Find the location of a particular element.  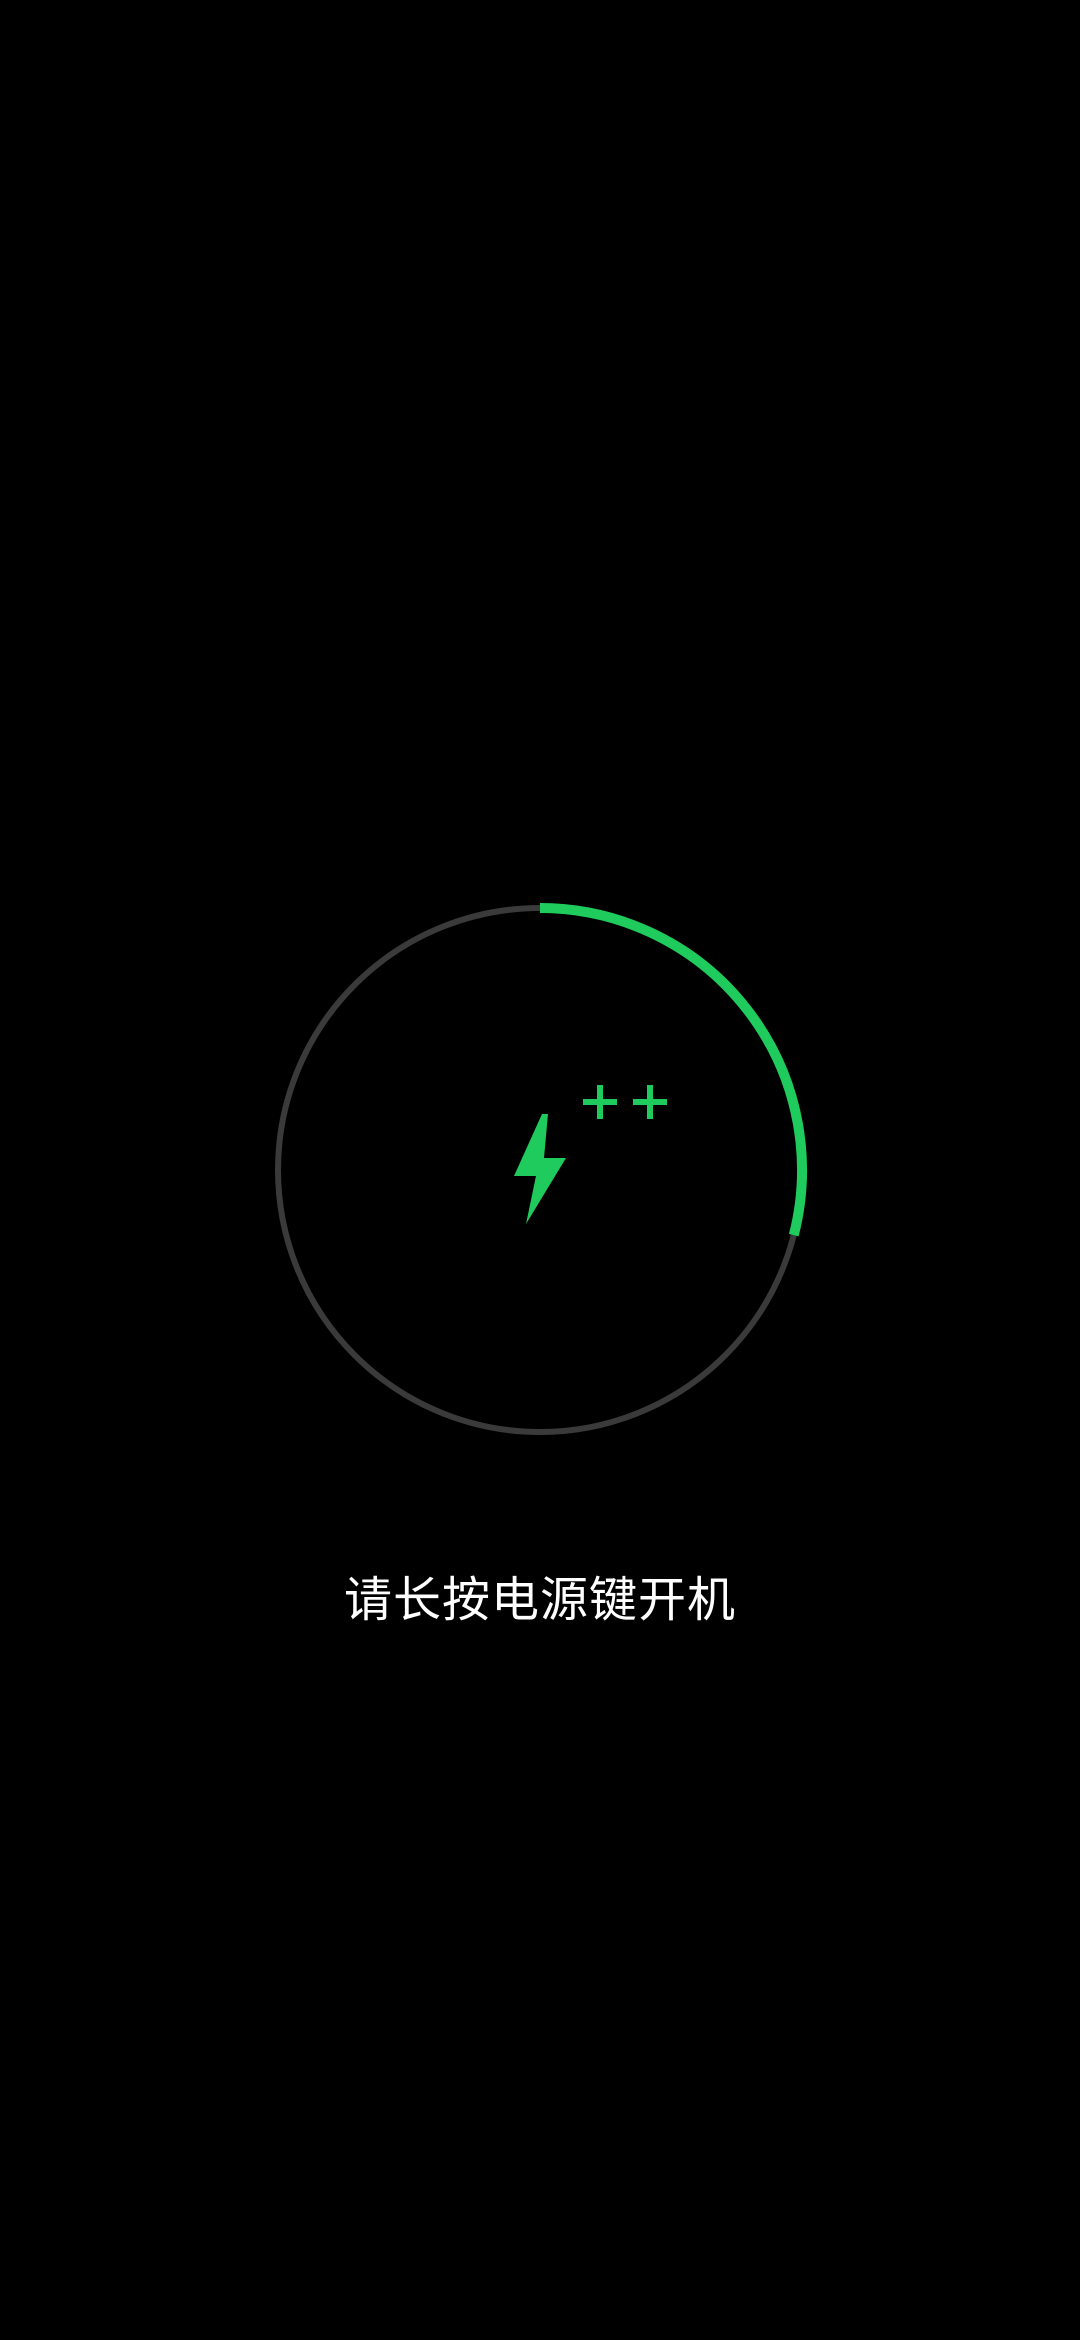

lightning-bolt-icon is located at coordinates (540, 1169).